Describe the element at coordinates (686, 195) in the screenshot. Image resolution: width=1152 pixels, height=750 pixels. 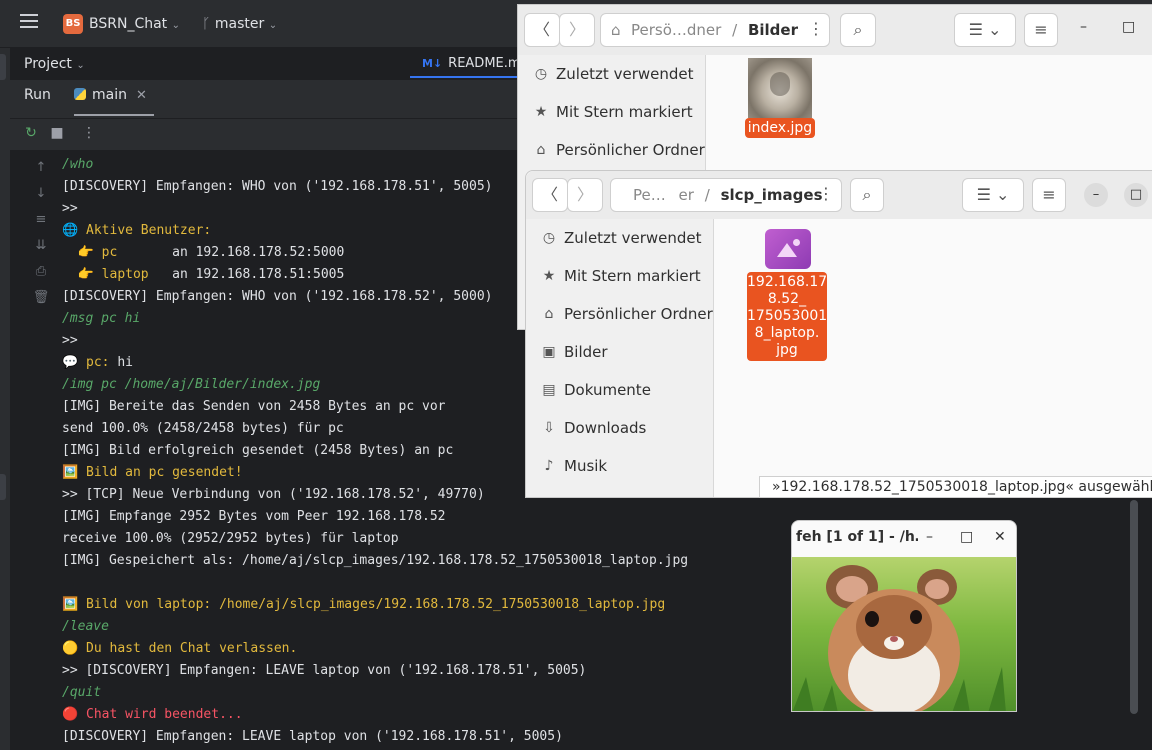
I see `path-segment-parent: er` at that location.